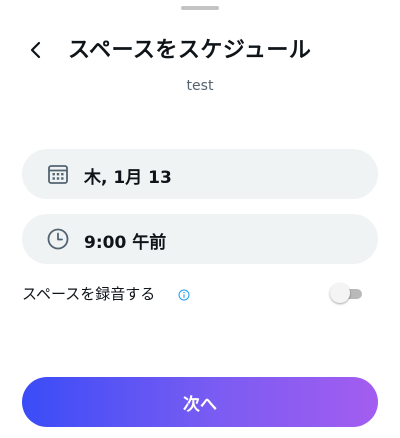  Describe the element at coordinates (58, 174) in the screenshot. I see `calendar-icon` at that location.